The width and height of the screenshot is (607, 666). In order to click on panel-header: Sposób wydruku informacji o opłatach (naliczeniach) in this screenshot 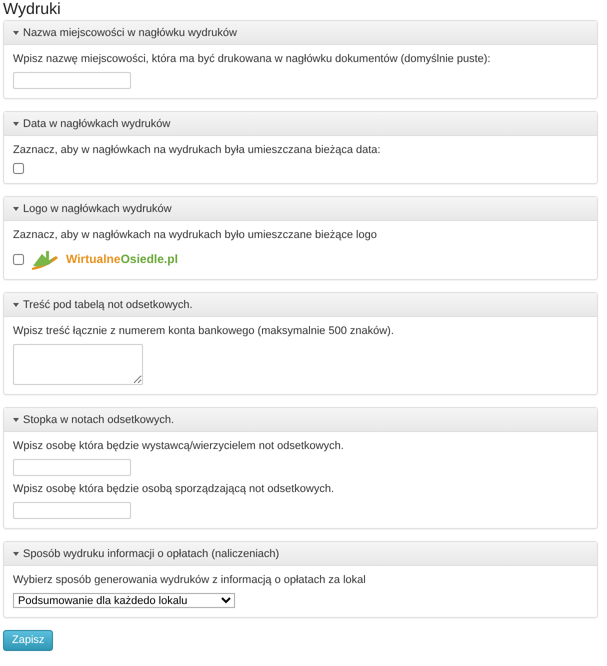, I will do `click(300, 554)`.